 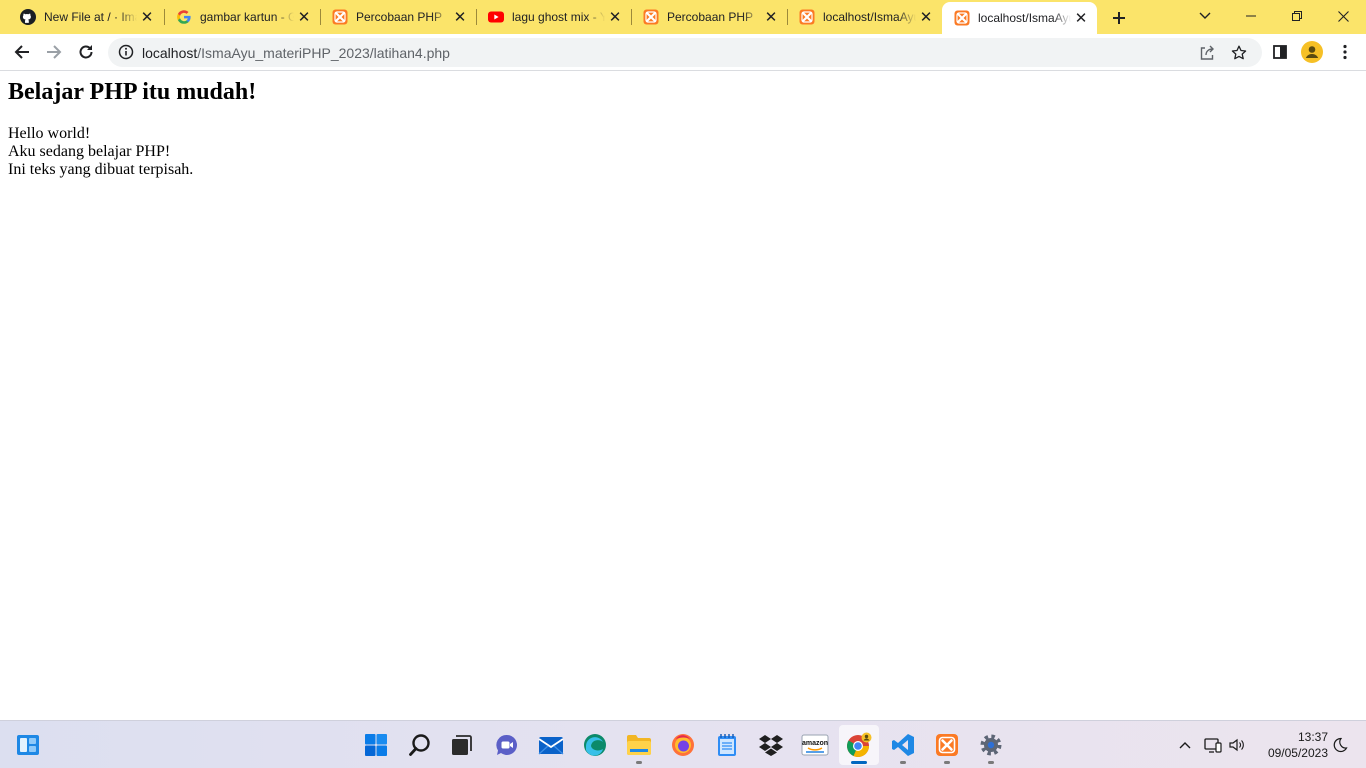 What do you see at coordinates (1297, 753) in the screenshot?
I see `clock-date: 09/05/2023` at bounding box center [1297, 753].